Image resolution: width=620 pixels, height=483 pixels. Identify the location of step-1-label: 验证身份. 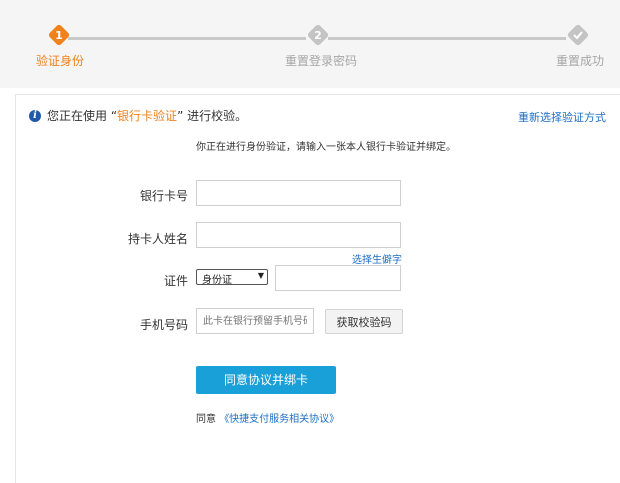
(60, 61).